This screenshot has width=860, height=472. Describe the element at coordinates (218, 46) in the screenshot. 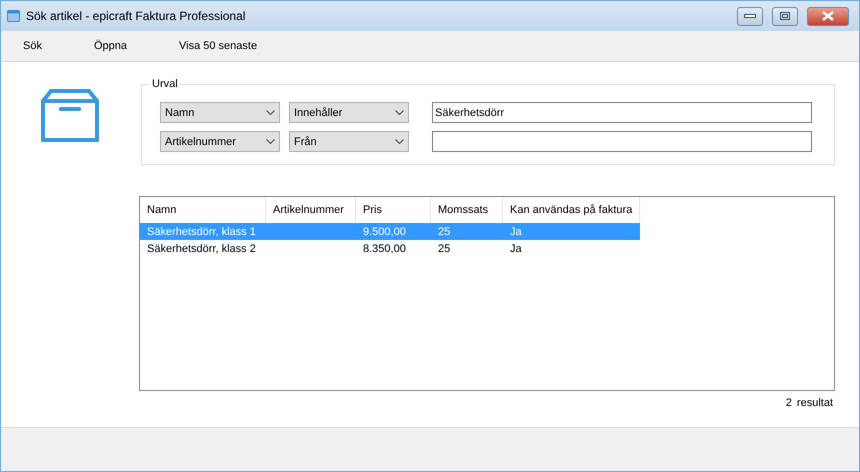

I see `menu-item: Visa 50 senaste` at that location.